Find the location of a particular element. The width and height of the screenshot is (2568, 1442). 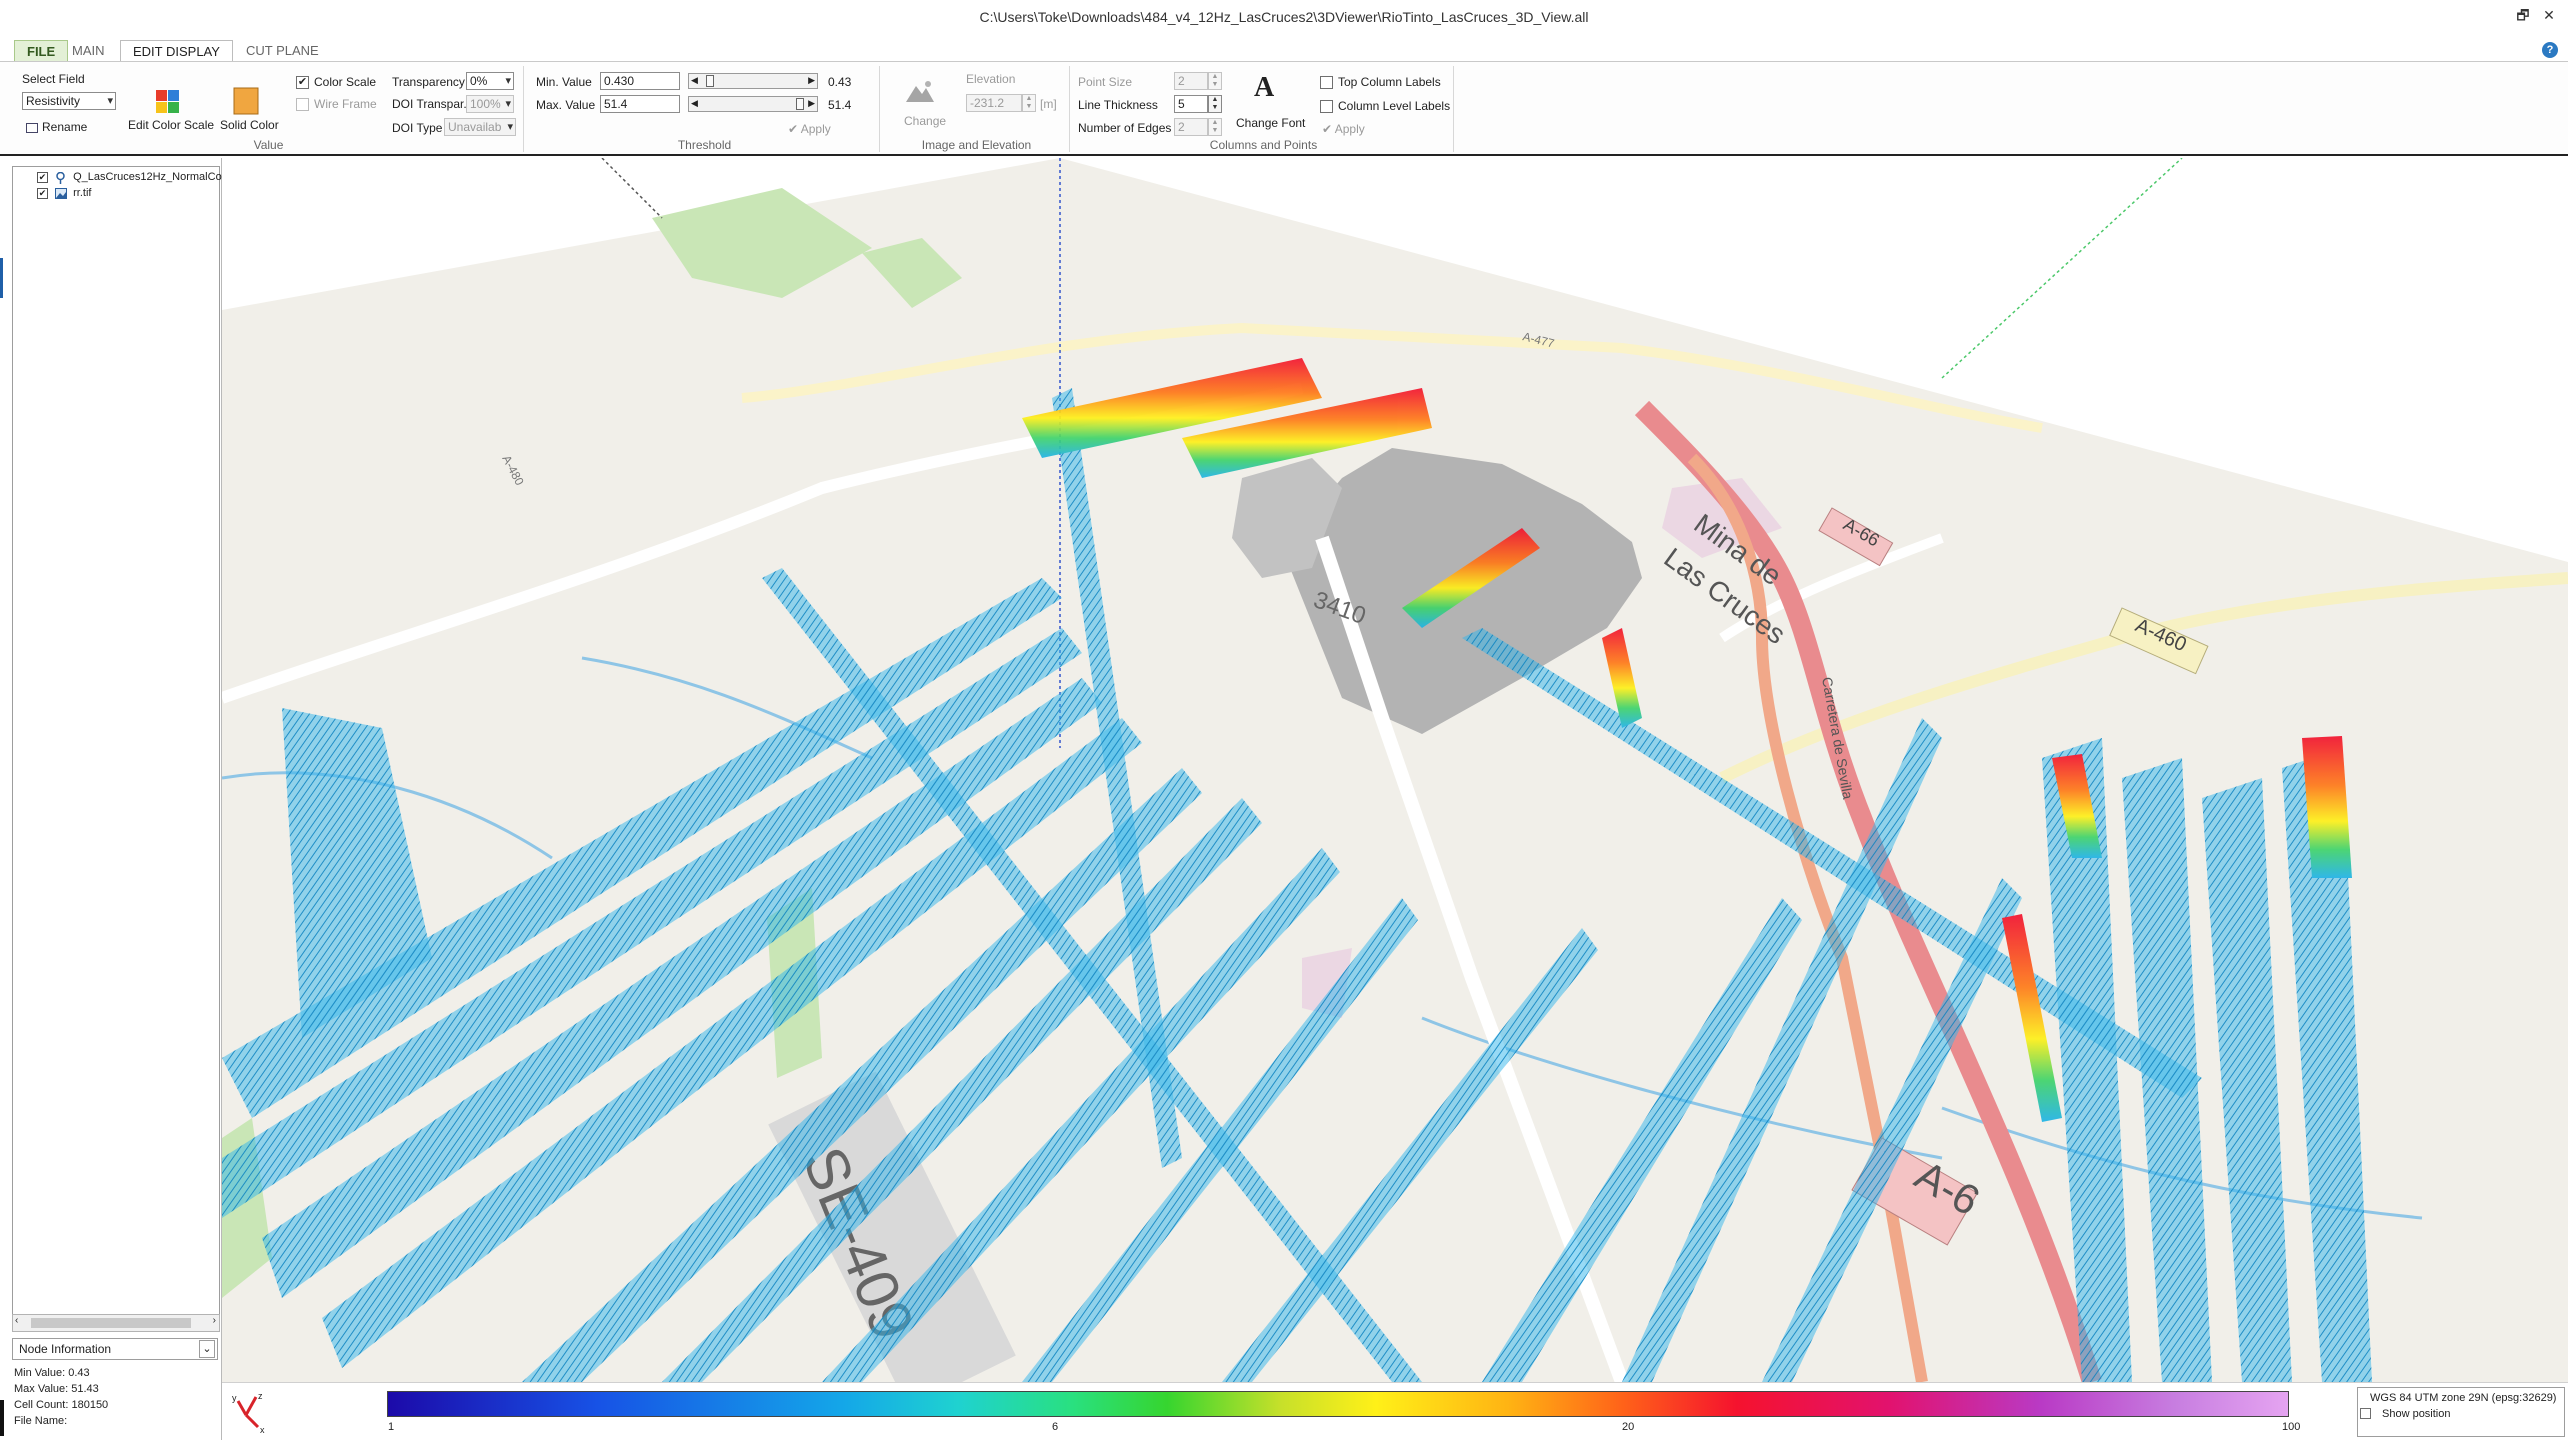

min-value-input: 0.430 is located at coordinates (640, 81).